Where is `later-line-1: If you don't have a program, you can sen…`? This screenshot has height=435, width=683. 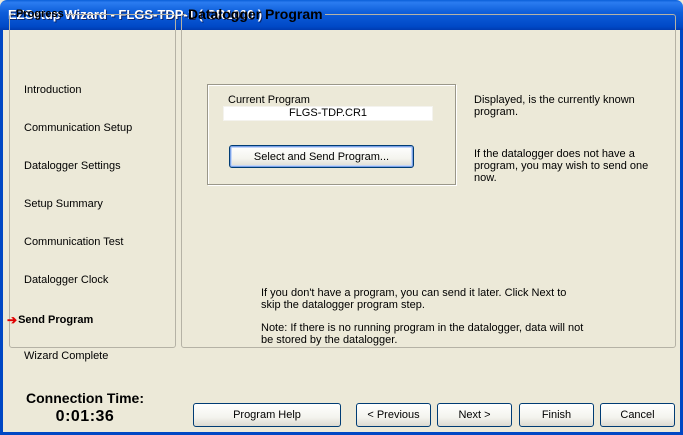 later-line-1: If you don't have a program, you can sen… is located at coordinates (414, 293).